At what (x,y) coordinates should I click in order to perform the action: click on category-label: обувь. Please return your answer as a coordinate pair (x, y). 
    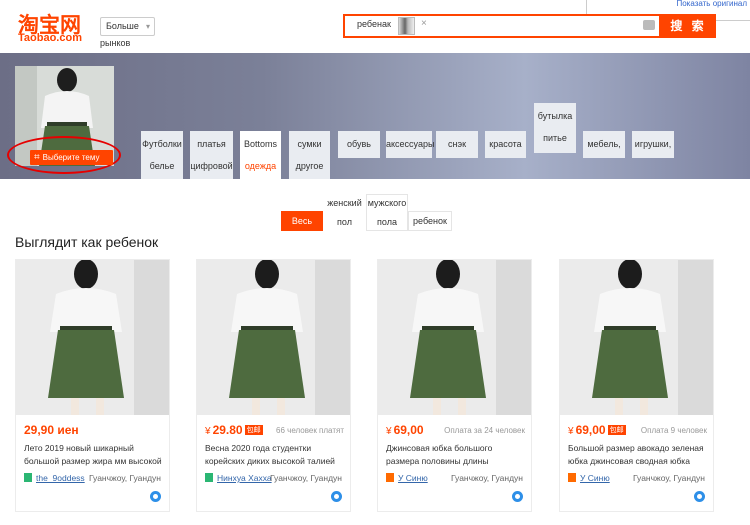
    Looking at the image, I should click on (359, 144).